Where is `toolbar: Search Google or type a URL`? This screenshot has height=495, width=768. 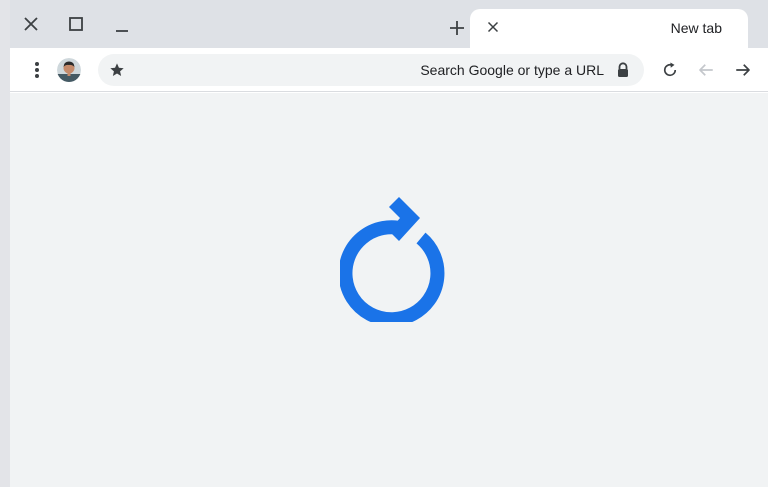 toolbar: Search Google or type a URL is located at coordinates (389, 70).